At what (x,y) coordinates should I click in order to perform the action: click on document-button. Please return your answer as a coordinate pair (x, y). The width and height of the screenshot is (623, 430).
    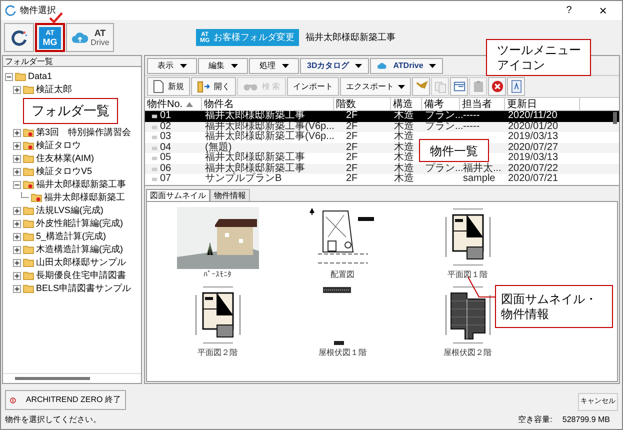
    Looking at the image, I should click on (516, 86).